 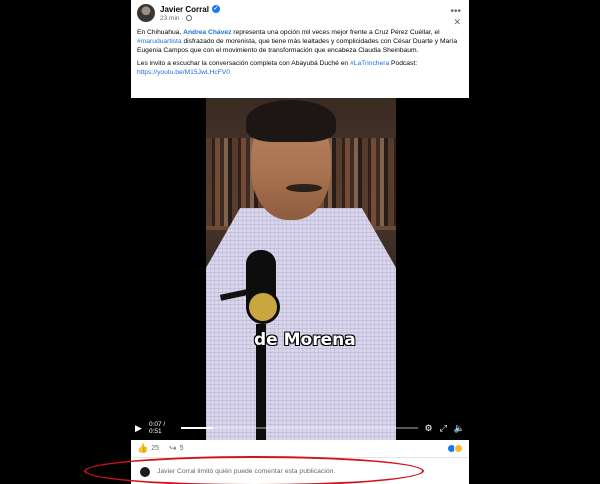 What do you see at coordinates (160, 32) in the screenshot?
I see `text-segment: En Chihuahua,` at bounding box center [160, 32].